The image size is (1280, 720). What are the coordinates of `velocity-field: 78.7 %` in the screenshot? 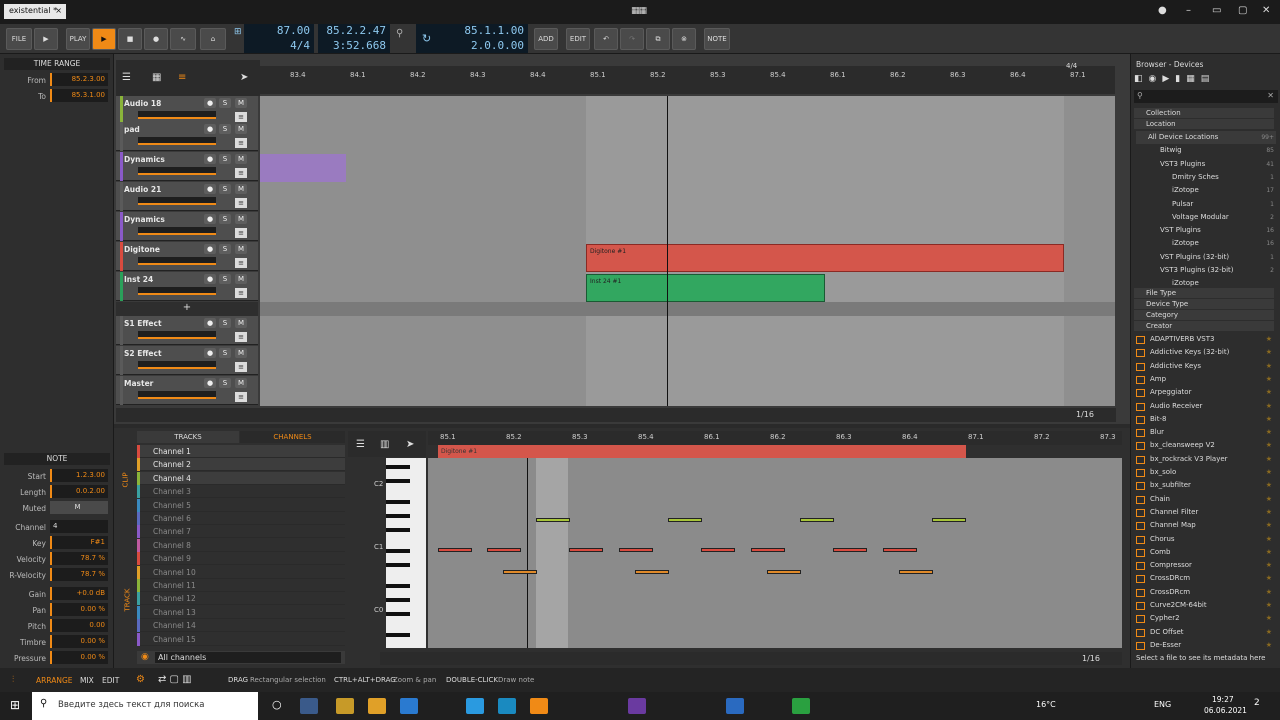 It's located at (79, 558).